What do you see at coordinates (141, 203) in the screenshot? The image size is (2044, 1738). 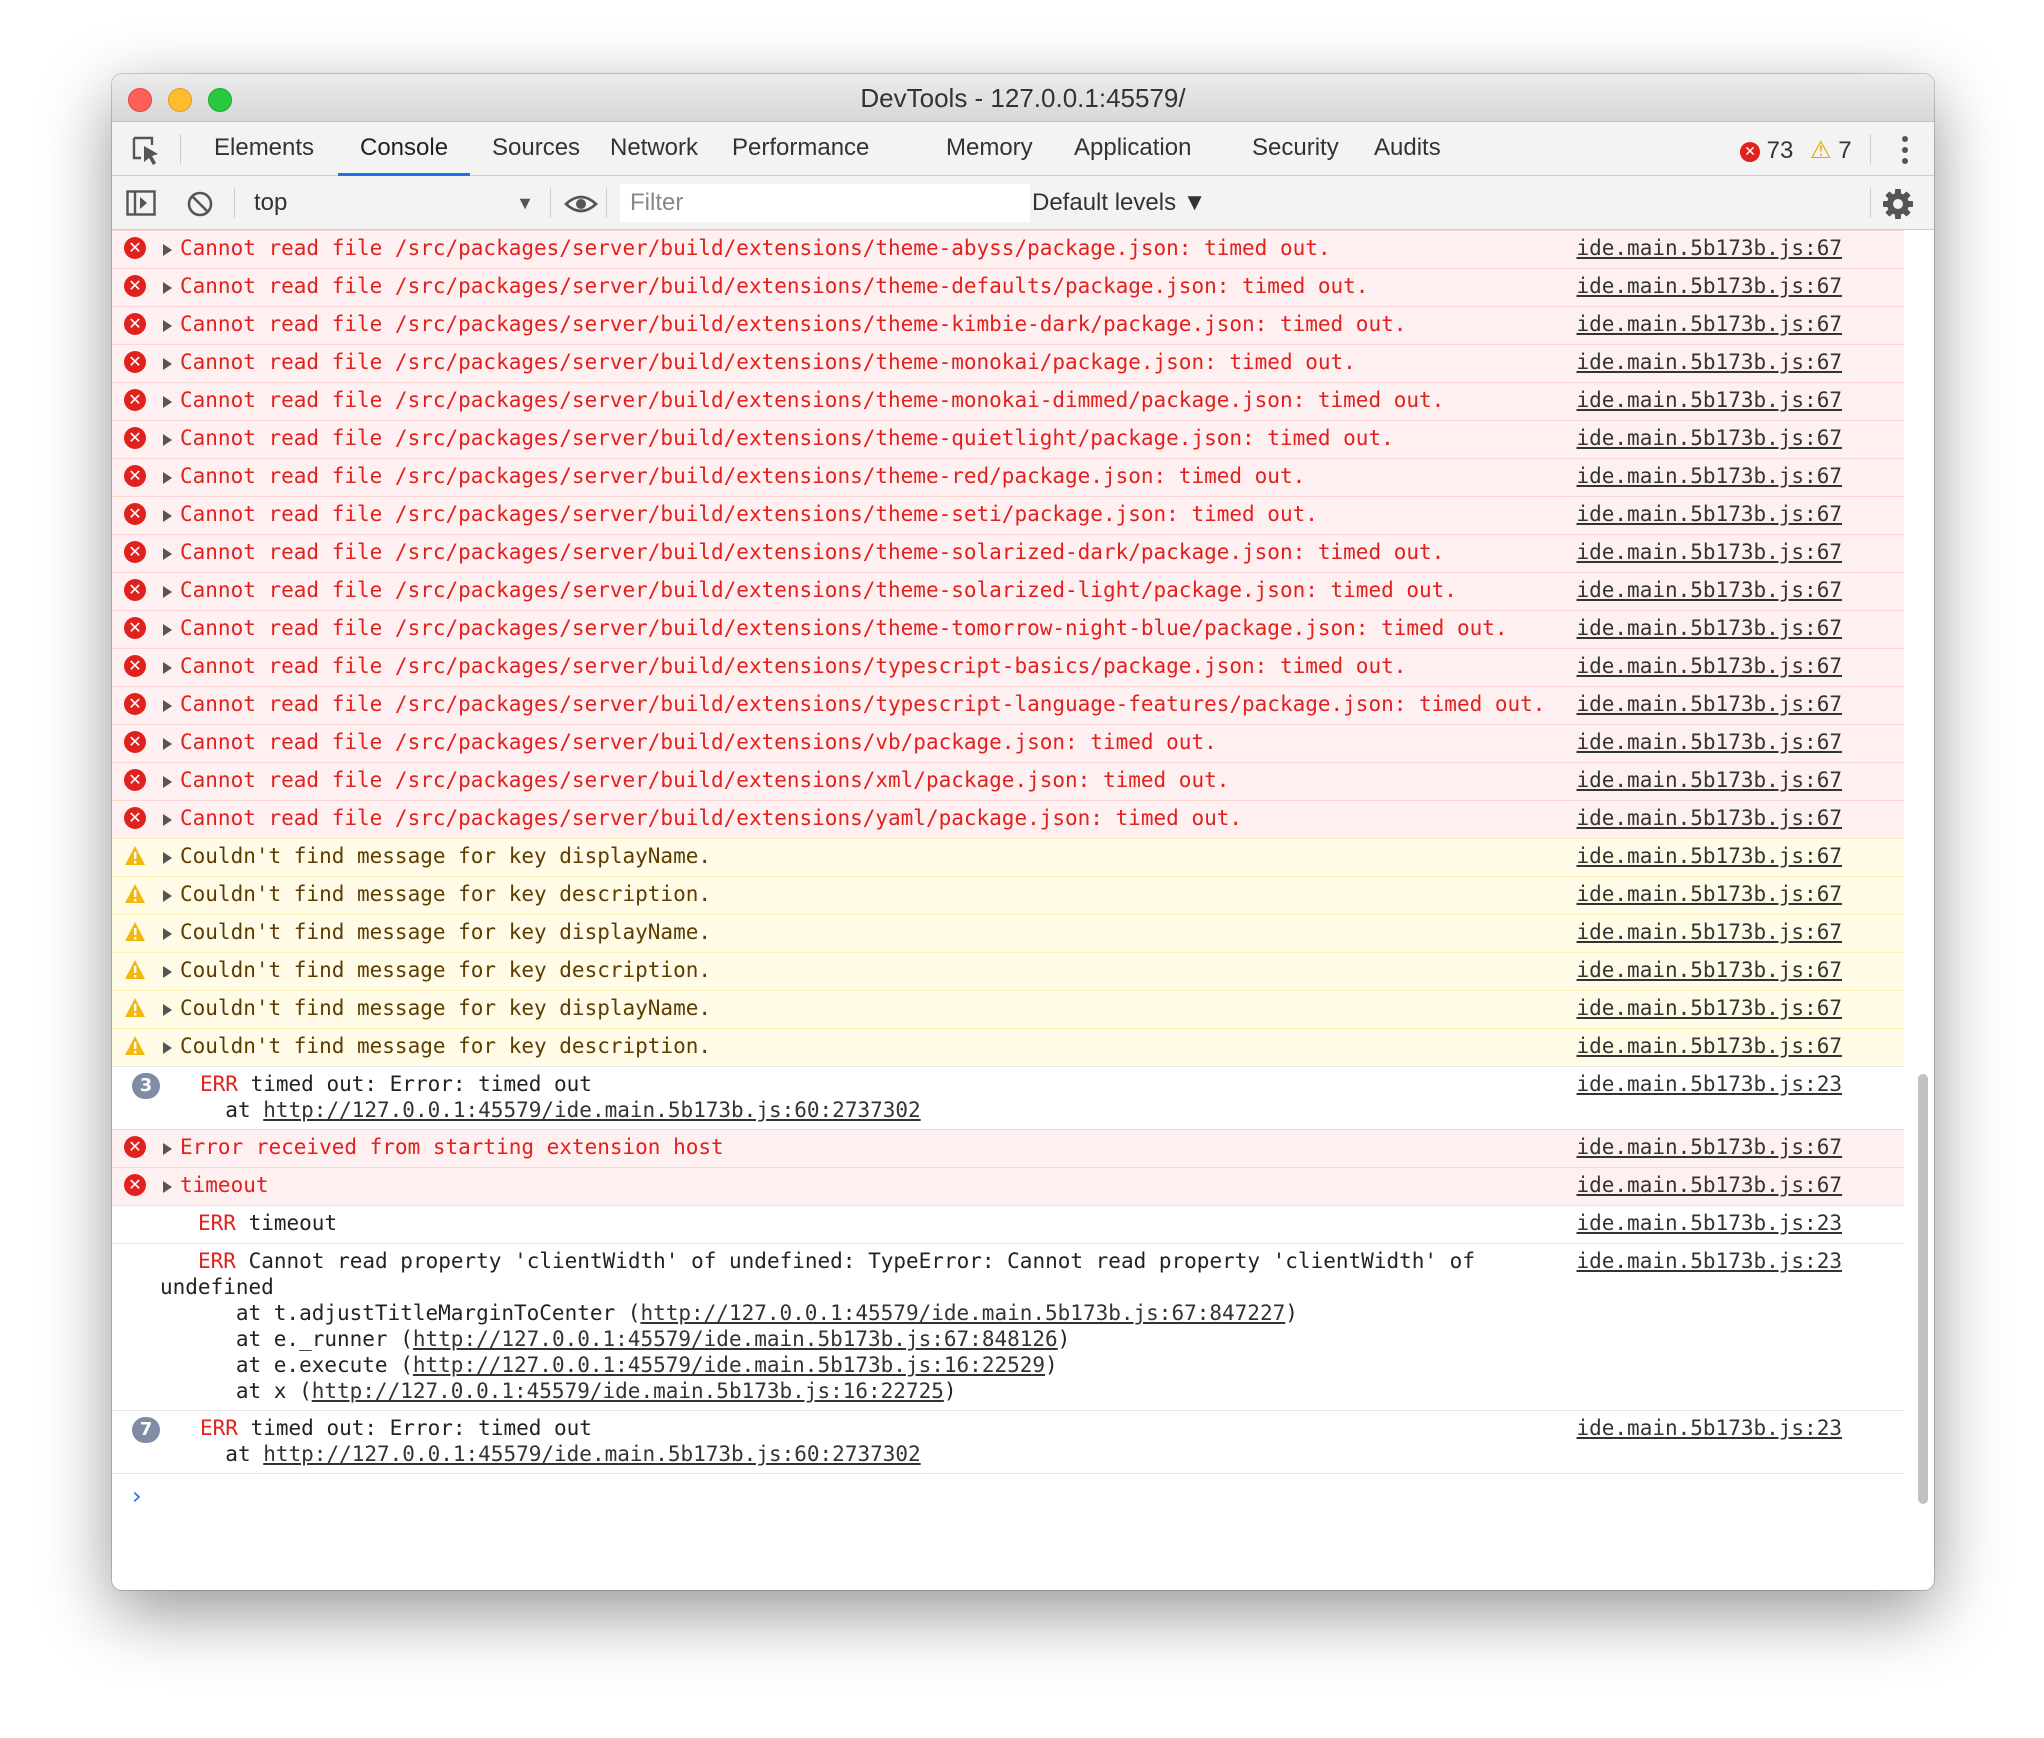 I see `sidebar-toggle-icon` at bounding box center [141, 203].